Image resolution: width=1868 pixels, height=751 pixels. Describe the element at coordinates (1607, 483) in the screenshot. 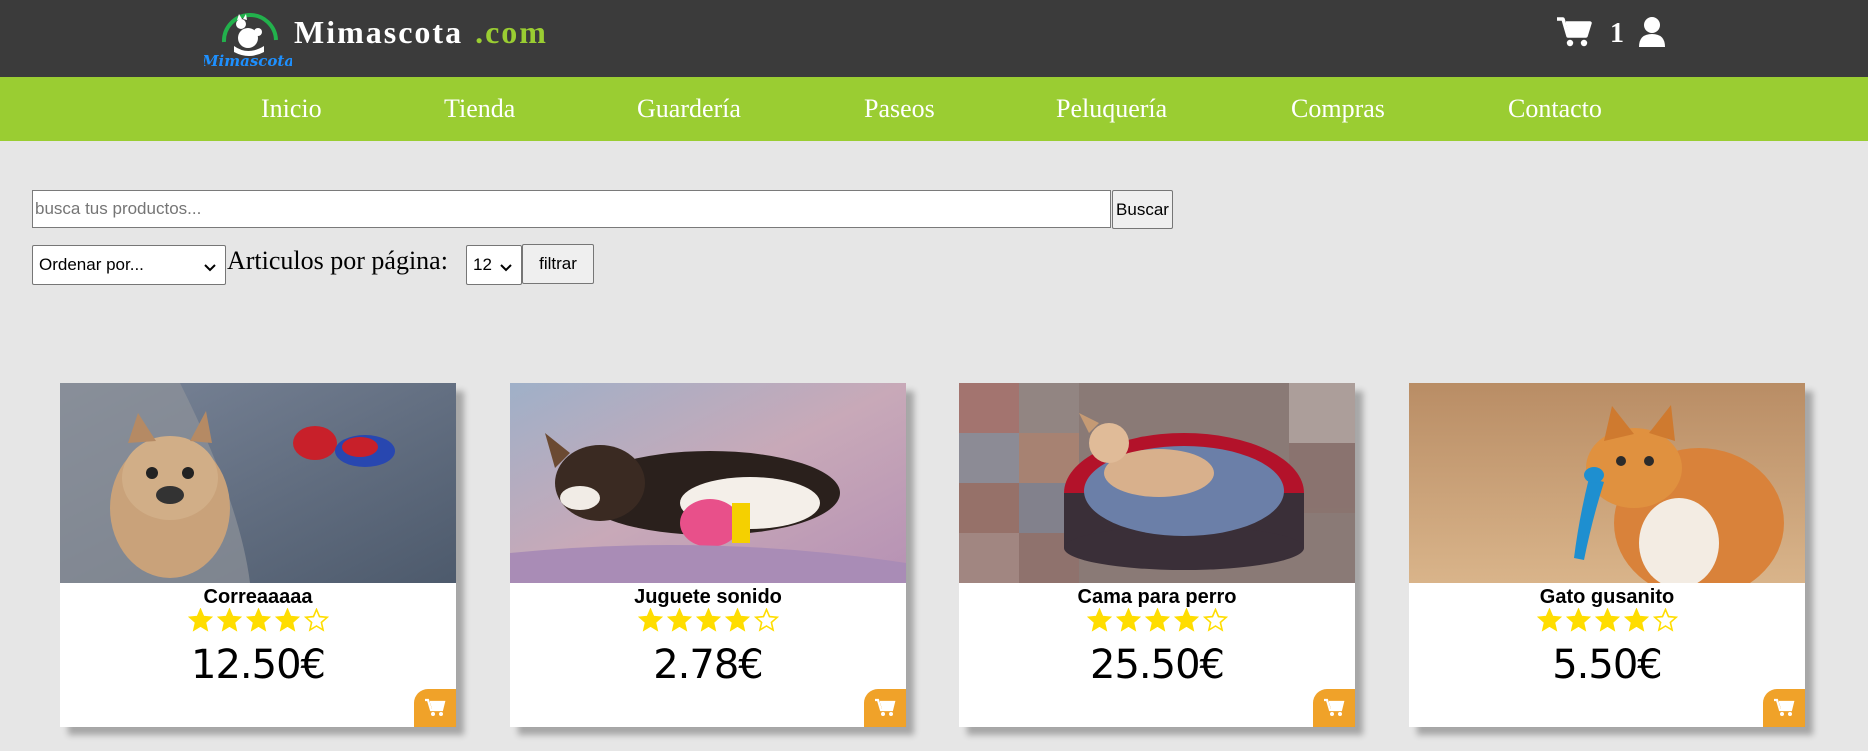

I see `product-image-cat-worm` at that location.